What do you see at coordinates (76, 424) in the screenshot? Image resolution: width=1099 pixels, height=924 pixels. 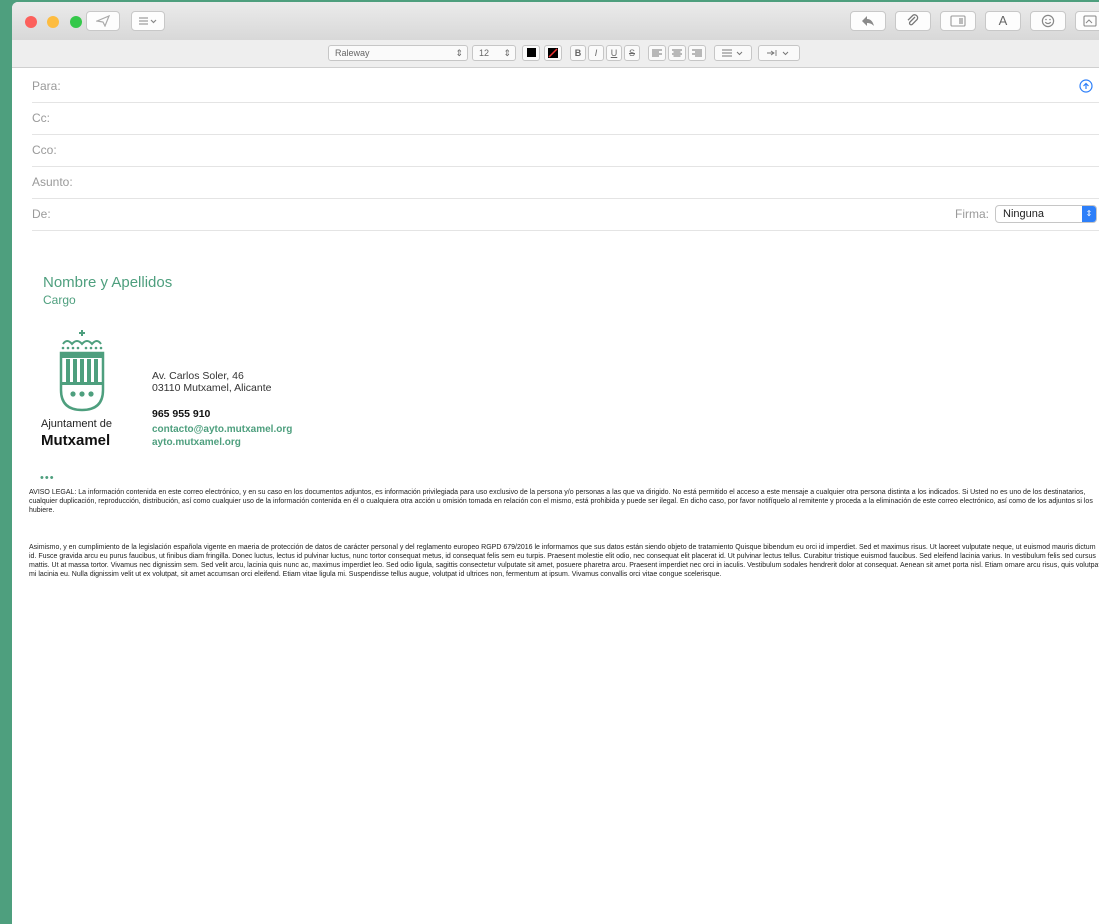 I see `logo-caption: Ajuntament de` at bounding box center [76, 424].